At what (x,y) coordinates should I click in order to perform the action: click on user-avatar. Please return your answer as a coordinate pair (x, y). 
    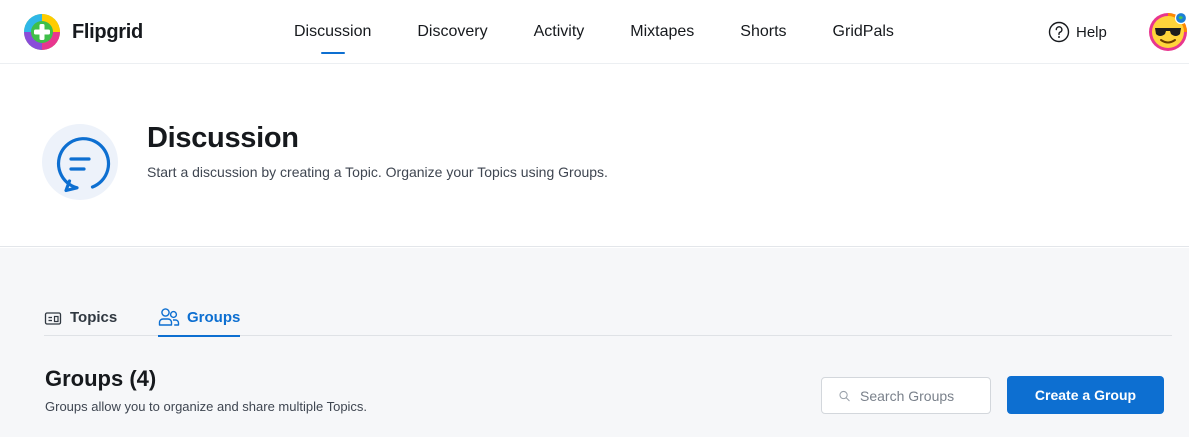
    Looking at the image, I should click on (1168, 32).